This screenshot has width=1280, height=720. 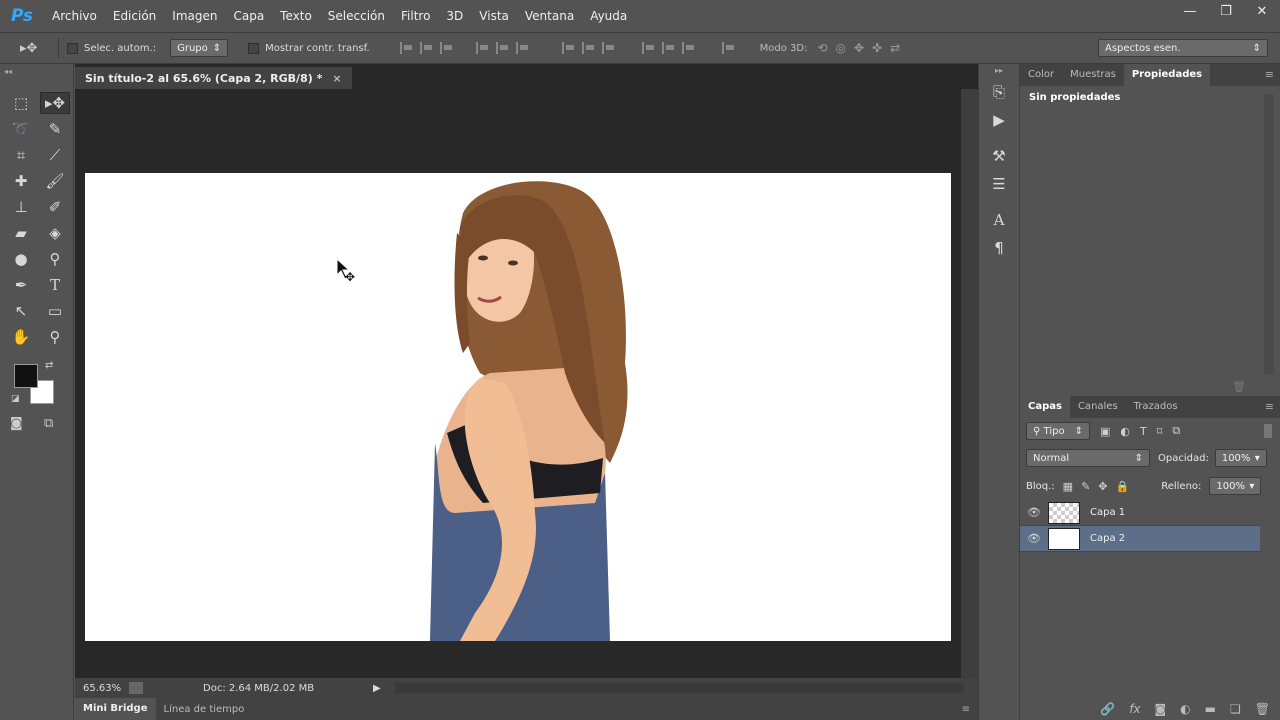 What do you see at coordinates (1140, 539) in the screenshot?
I see `layer-row-capa-2: 👁 Capa 2` at bounding box center [1140, 539].